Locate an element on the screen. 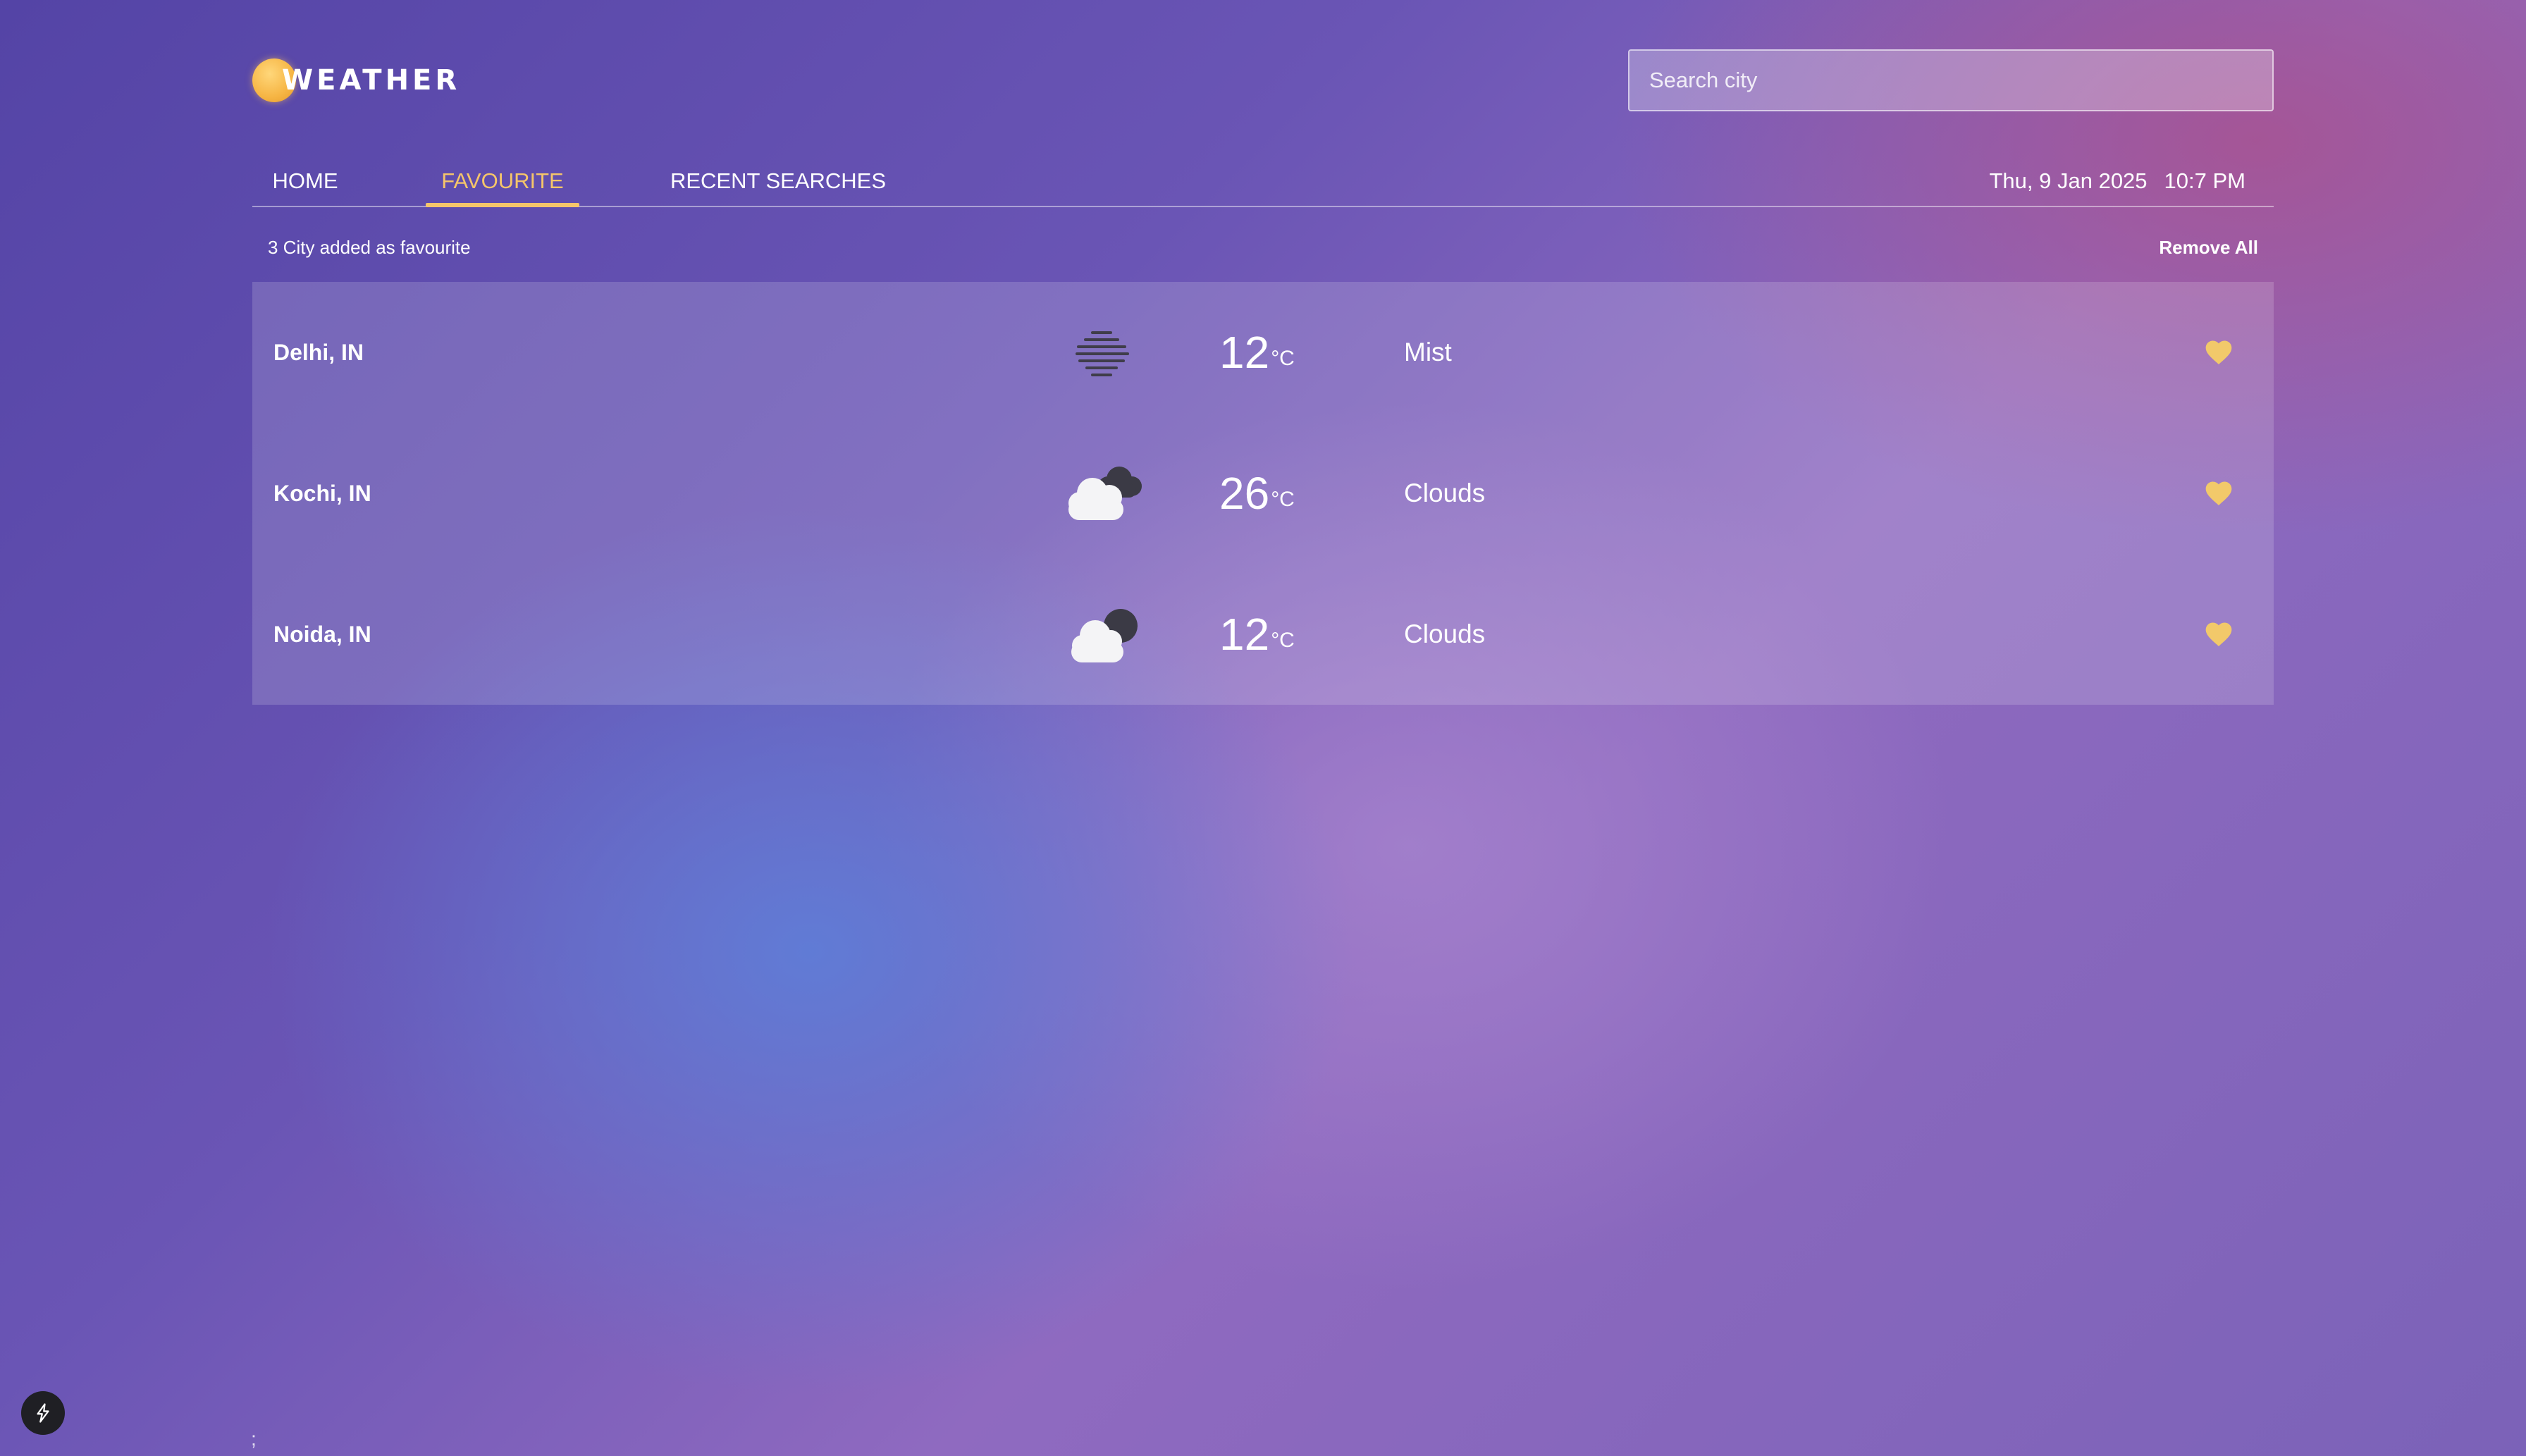  favourite-row: Delhi, IN 12 °C Mist is located at coordinates (1263, 352).